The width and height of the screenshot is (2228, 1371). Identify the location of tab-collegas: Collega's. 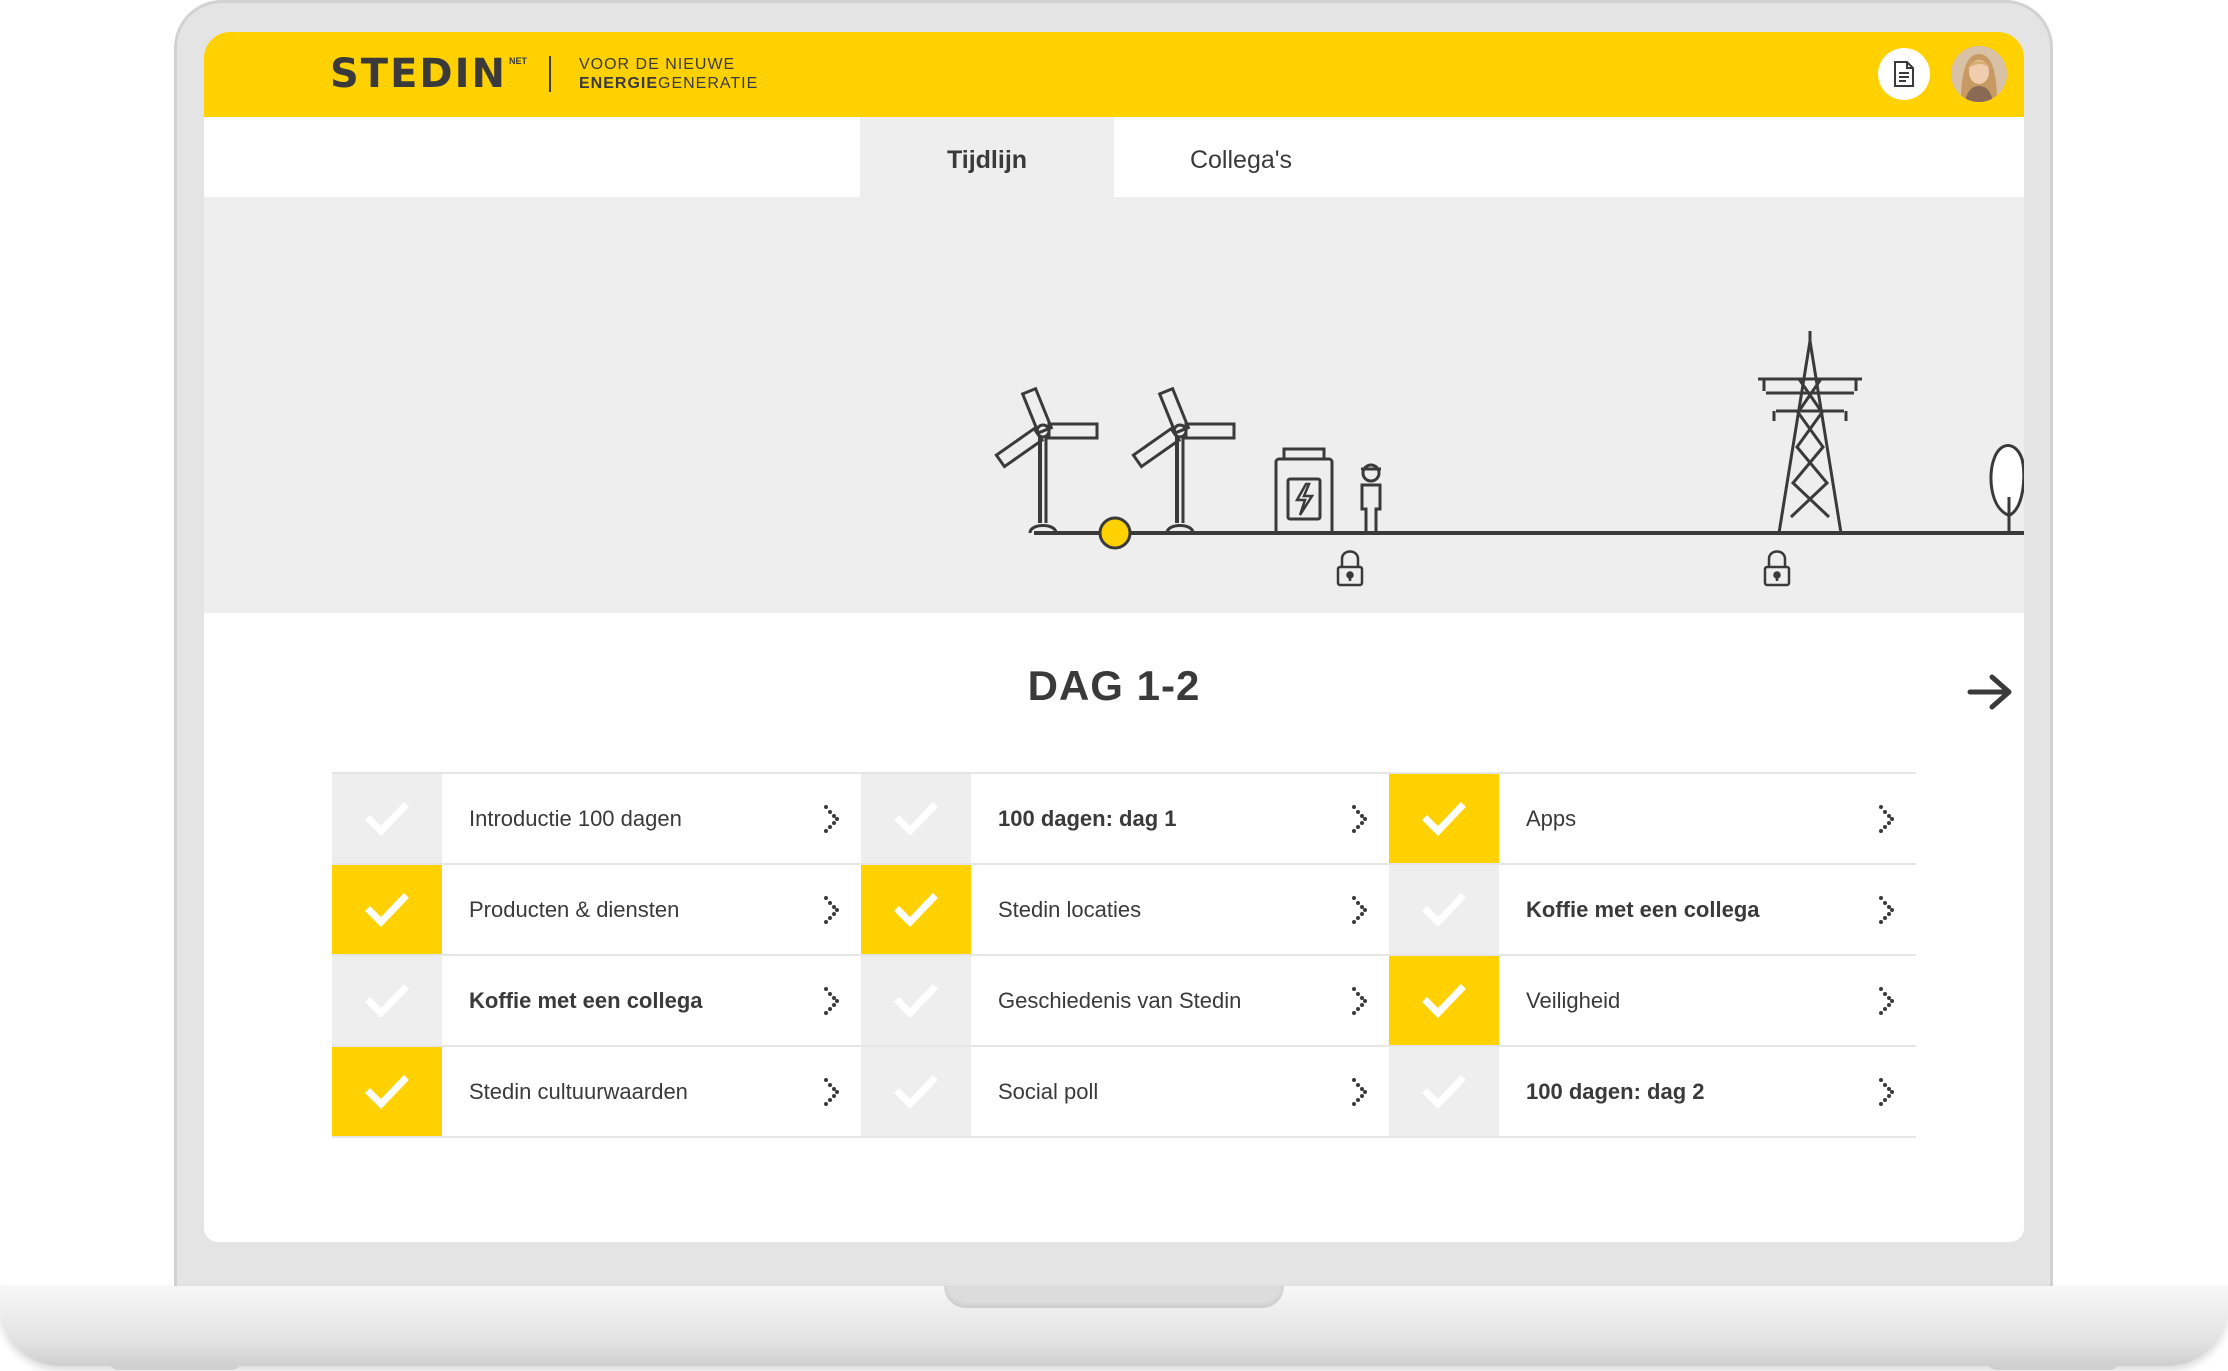
(1241, 157).